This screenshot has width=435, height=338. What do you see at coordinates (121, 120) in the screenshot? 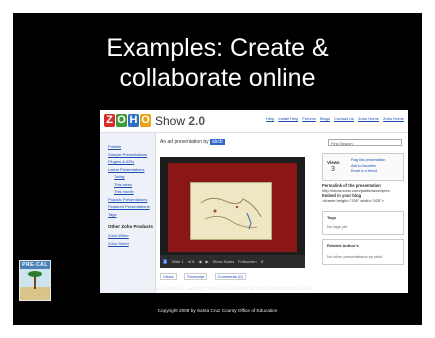
I see `logo-letter-o: O` at bounding box center [121, 120].